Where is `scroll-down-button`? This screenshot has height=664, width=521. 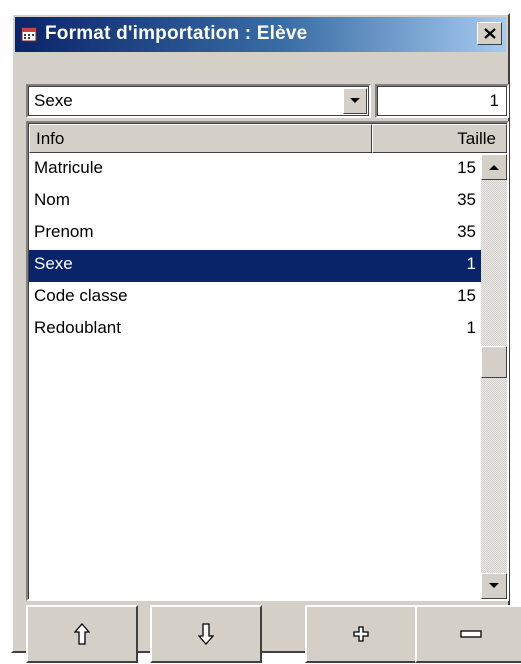 scroll-down-button is located at coordinates (494, 586).